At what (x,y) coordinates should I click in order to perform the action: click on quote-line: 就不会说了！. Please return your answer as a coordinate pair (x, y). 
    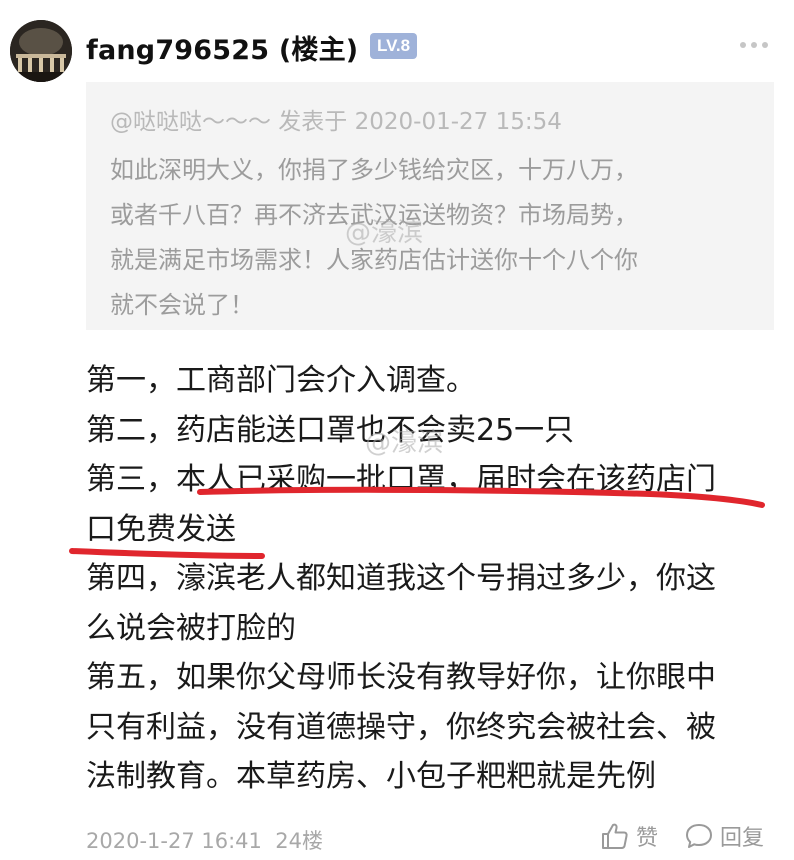
    Looking at the image, I should click on (182, 305).